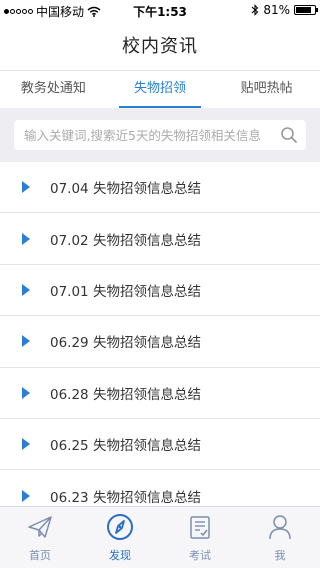 The height and width of the screenshot is (568, 320). What do you see at coordinates (69, 497) in the screenshot?
I see `item-date: 06.23` at bounding box center [69, 497].